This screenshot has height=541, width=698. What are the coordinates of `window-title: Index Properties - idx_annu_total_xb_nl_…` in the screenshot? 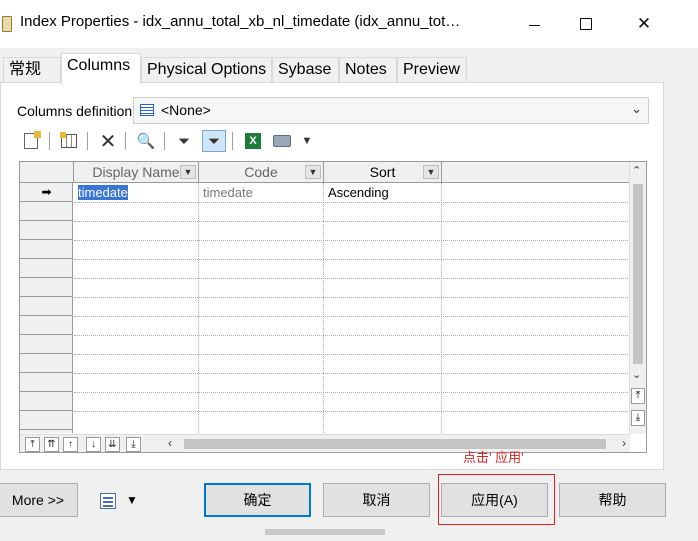 It's located at (240, 21).